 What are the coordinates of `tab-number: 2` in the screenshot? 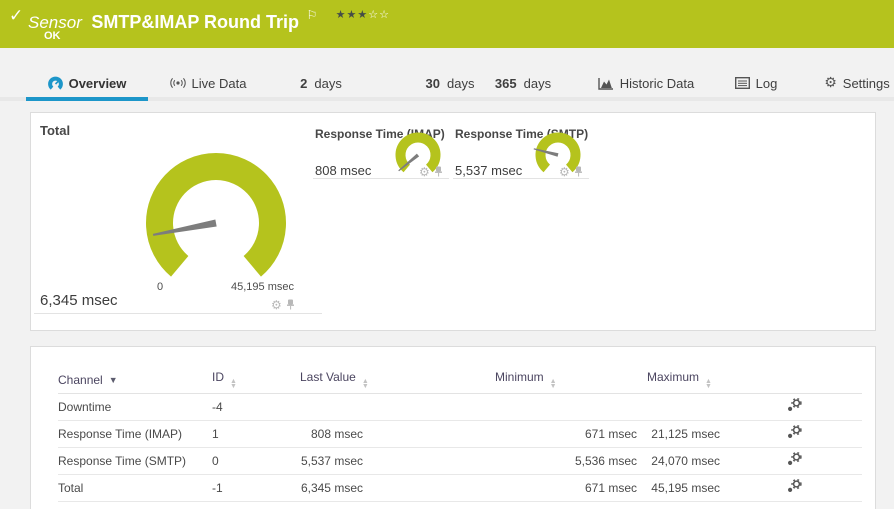 It's located at (304, 83).